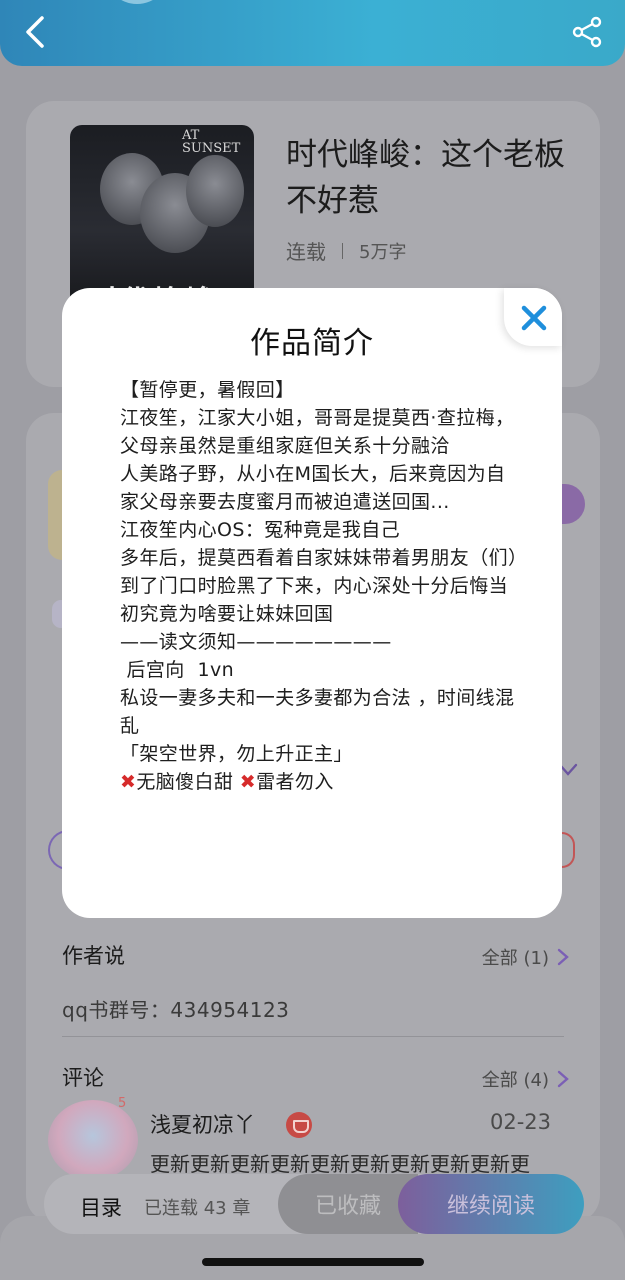  I want to click on top-navigation-bar, so click(312, 33).